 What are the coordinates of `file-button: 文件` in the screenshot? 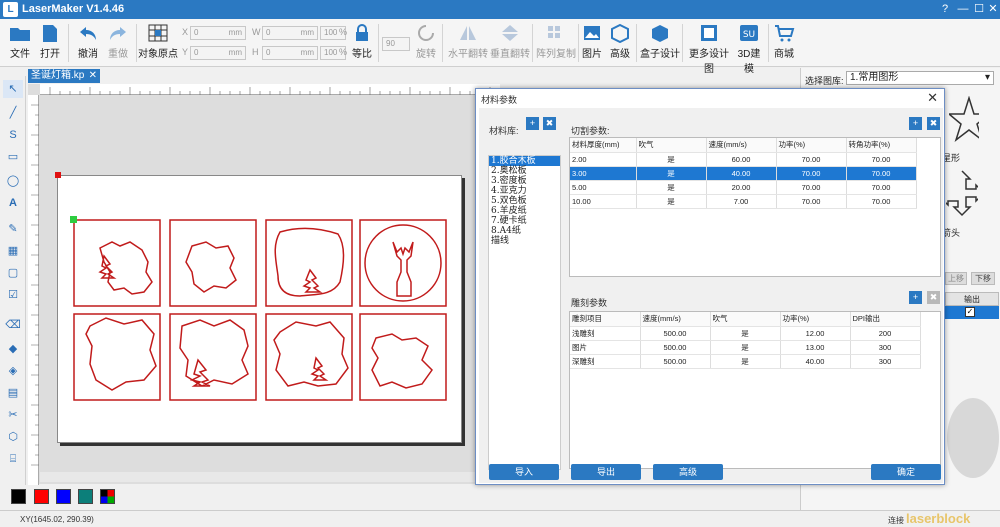 It's located at (20, 41).